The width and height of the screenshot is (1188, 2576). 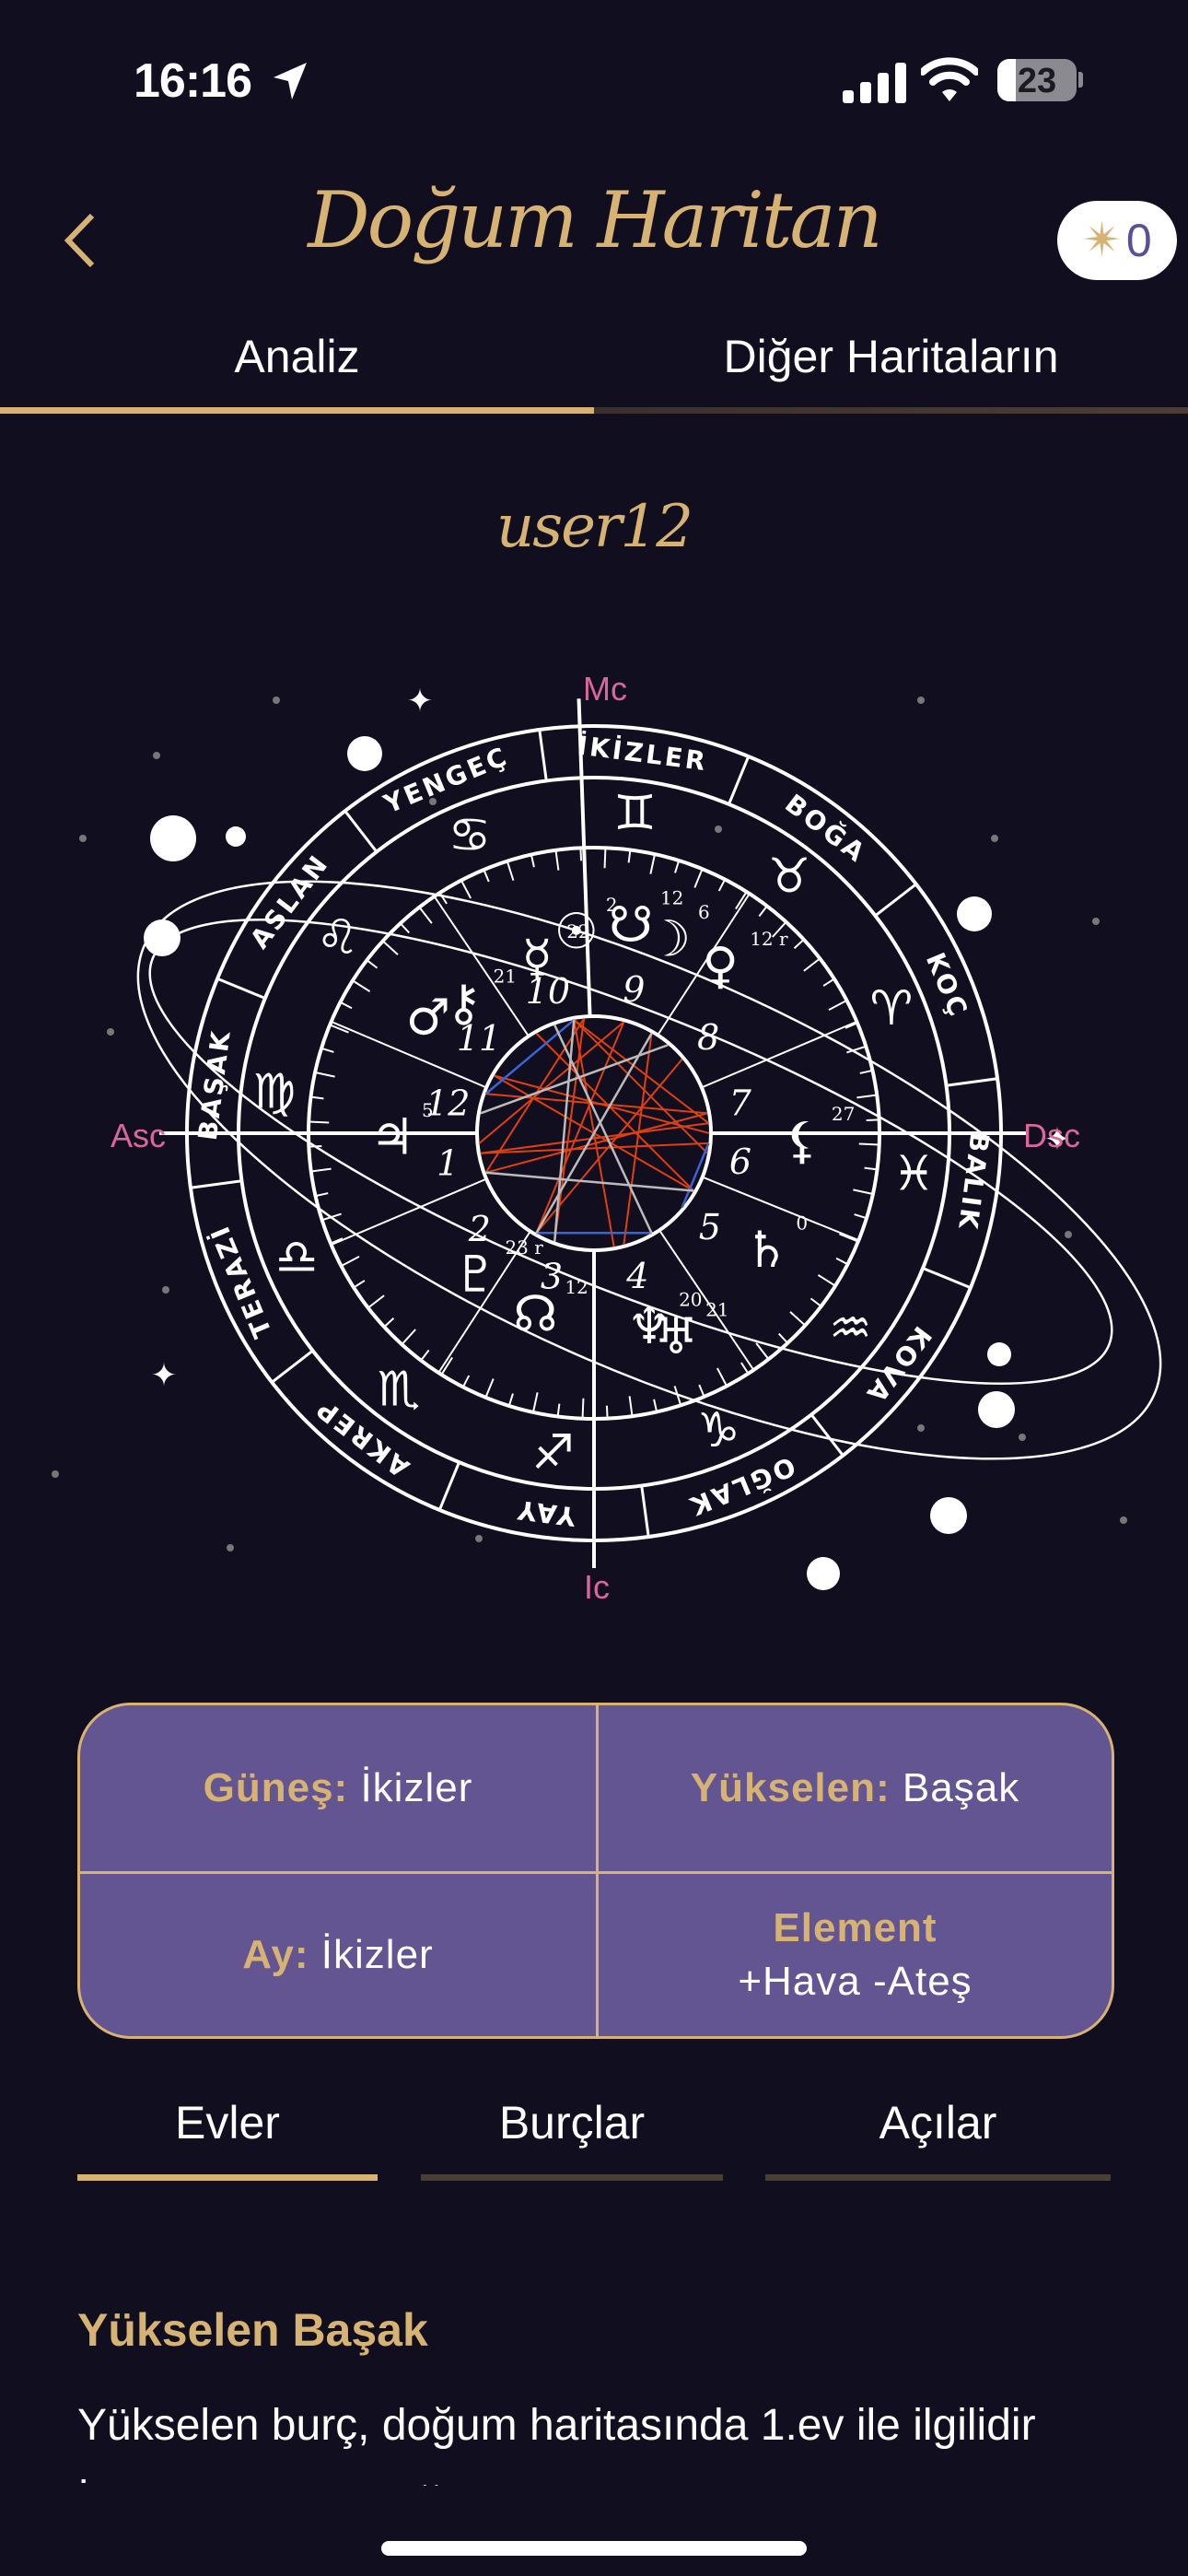 I want to click on planet-glyph-icon: ♅, so click(x=676, y=1336).